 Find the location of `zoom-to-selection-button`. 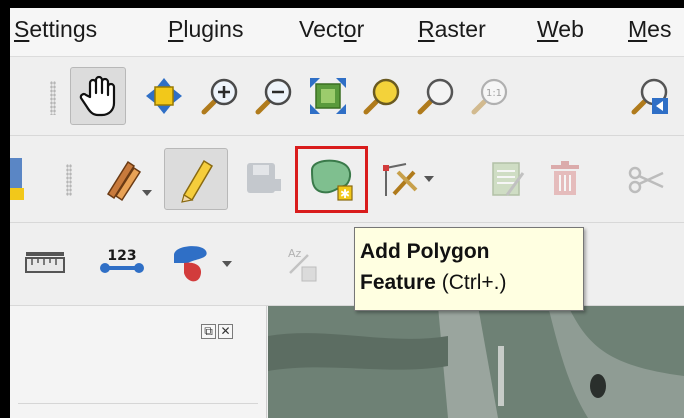

zoom-to-selection-button is located at coordinates (382, 96).